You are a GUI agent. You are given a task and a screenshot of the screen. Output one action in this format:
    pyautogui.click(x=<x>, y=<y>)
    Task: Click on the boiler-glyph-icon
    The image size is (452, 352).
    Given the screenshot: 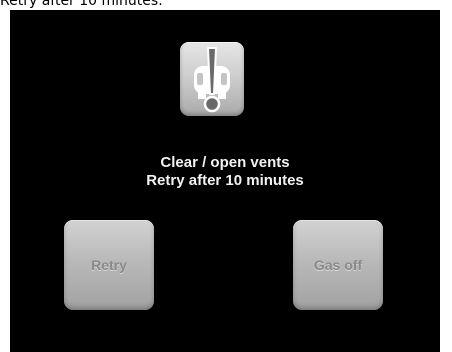 What is the action you would take?
    pyautogui.click(x=212, y=80)
    